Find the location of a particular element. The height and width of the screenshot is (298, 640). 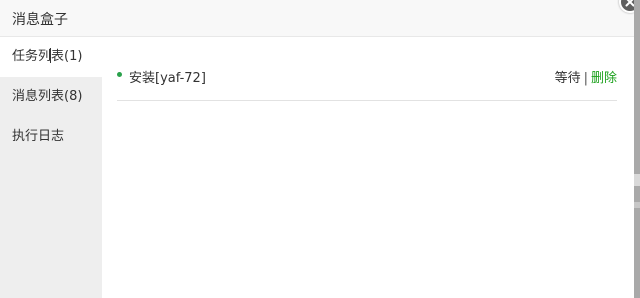

task-row: 安装[yaf-72] 等待 | 删除 is located at coordinates (367, 80).